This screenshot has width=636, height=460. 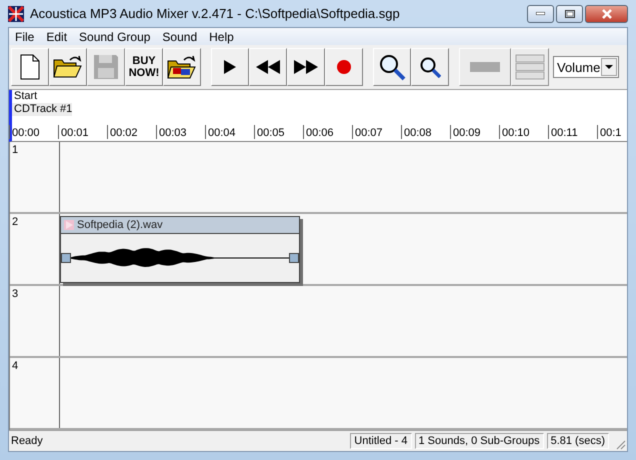 I want to click on time-tick: 00:1, so click(x=609, y=132).